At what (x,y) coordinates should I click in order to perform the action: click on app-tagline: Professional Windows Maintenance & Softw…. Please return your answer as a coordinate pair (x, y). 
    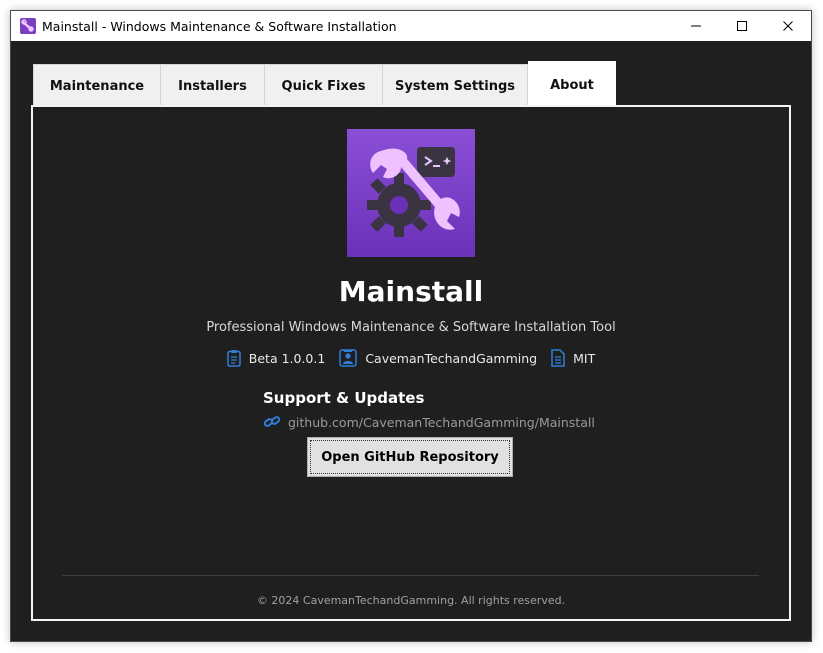
    Looking at the image, I should click on (411, 327).